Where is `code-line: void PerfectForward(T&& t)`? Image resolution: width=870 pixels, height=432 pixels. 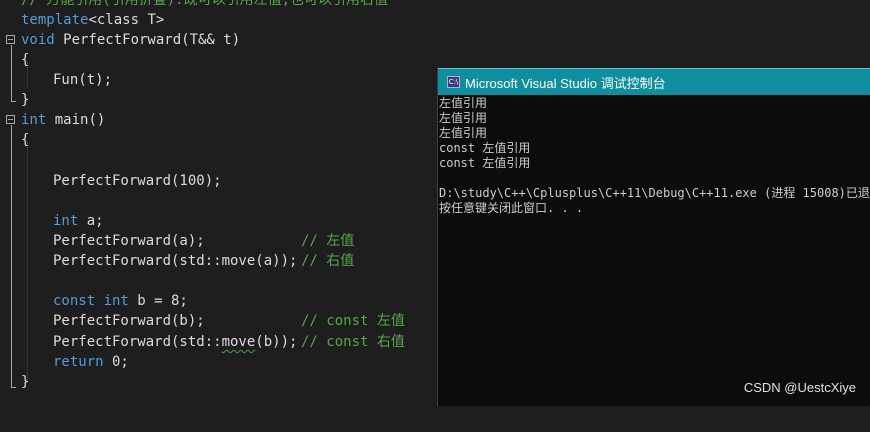 code-line: void PerfectForward(T&& t) is located at coordinates (120, 40).